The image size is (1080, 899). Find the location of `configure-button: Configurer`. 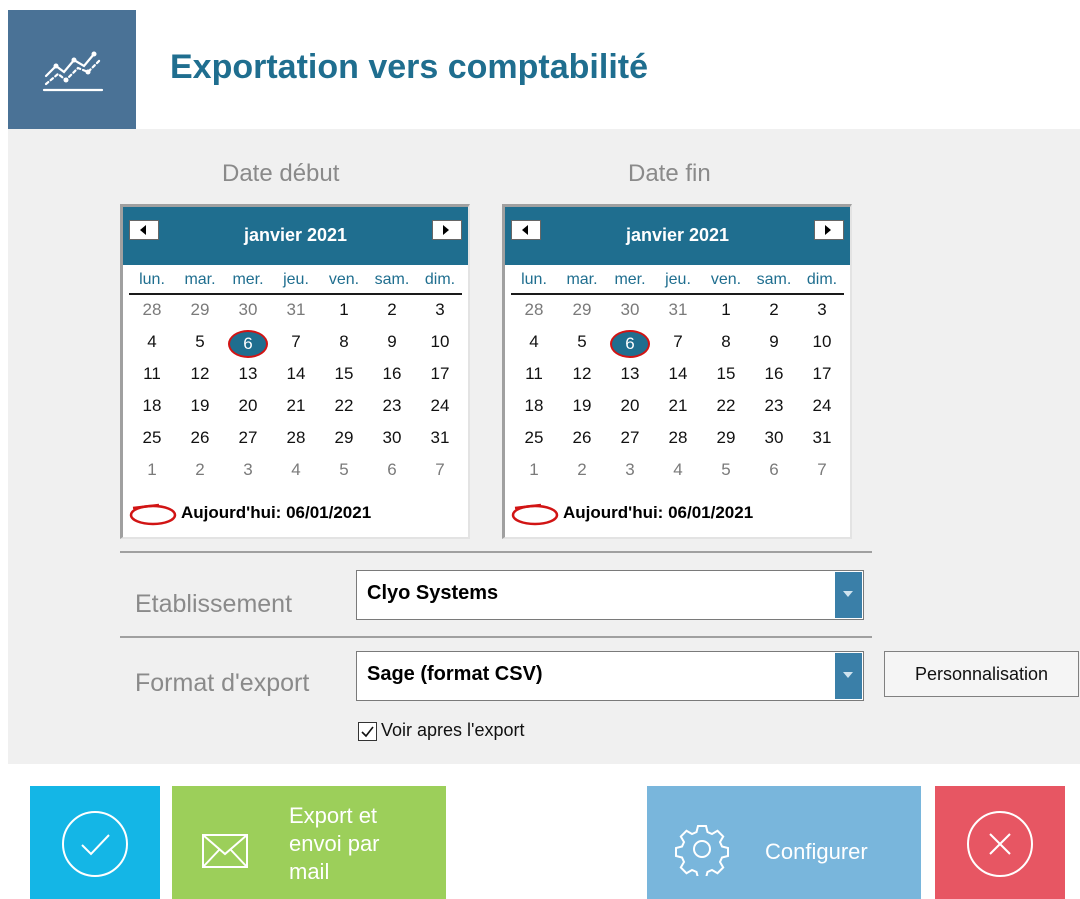

configure-button: Configurer is located at coordinates (784, 842).